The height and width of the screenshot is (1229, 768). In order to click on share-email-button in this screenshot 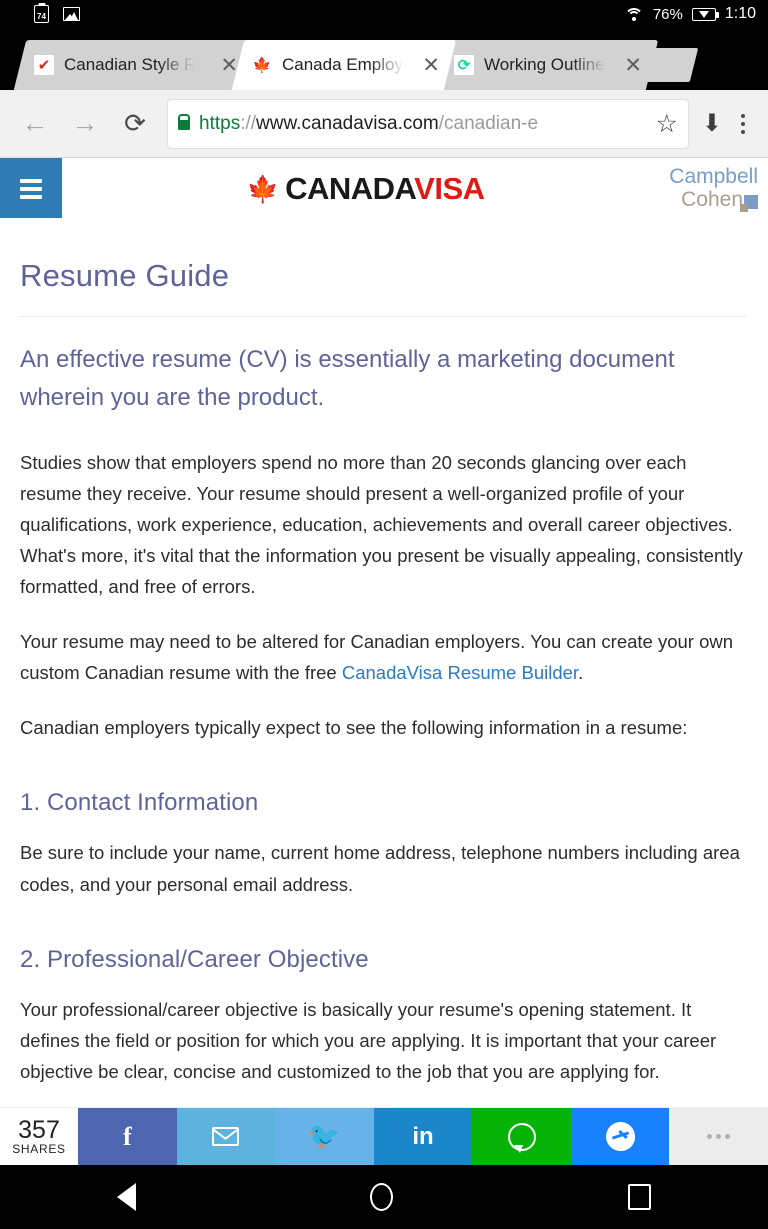, I will do `click(226, 1136)`.